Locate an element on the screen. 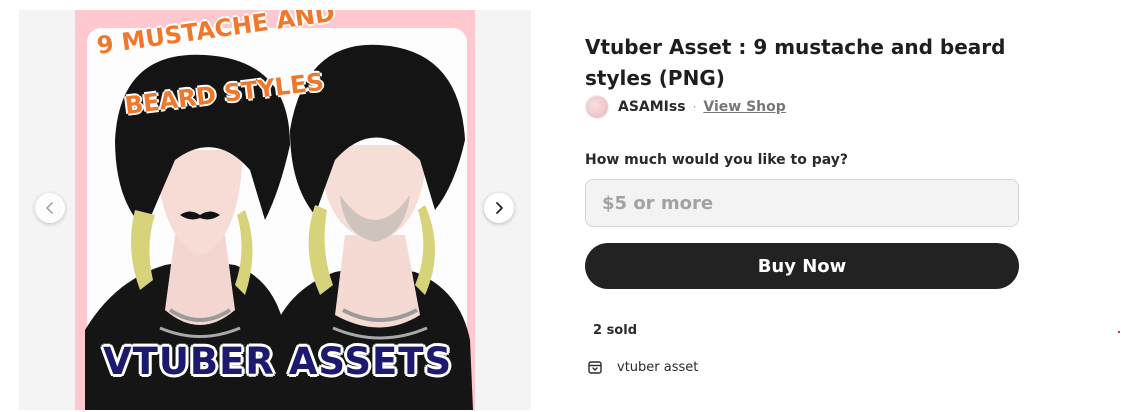 The height and width of the screenshot is (412, 1121). pay-prompt-label: How much would you like to pay? is located at coordinates (717, 160).